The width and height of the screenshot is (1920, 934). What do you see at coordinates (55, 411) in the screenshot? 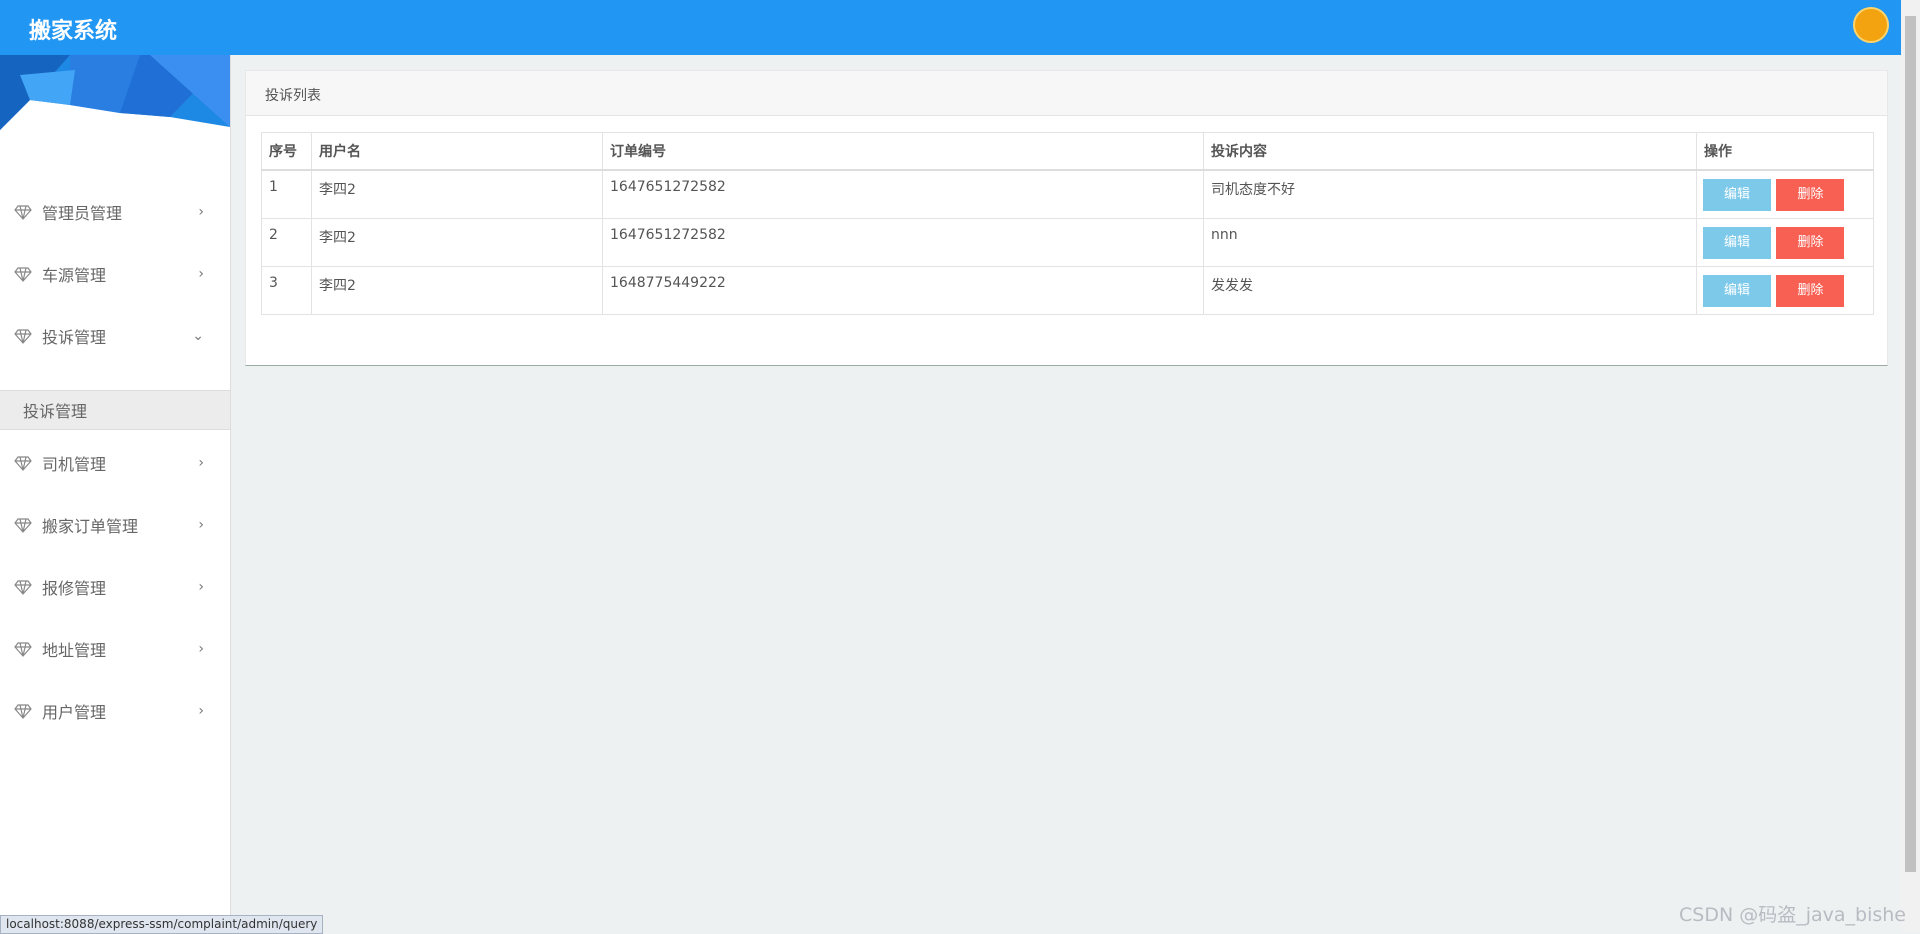
I see `sidebar-subitem-label: 投诉管理` at bounding box center [55, 411].